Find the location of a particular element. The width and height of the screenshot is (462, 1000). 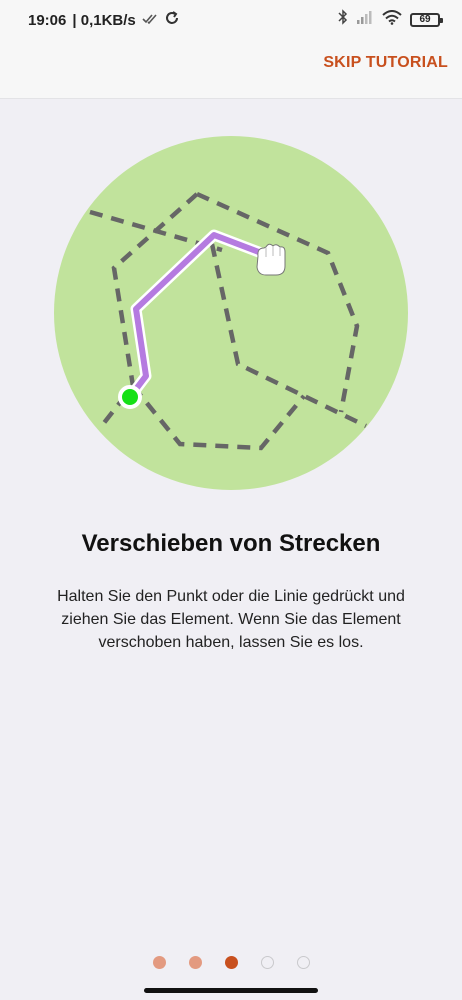

wifi-icon is located at coordinates (392, 19).